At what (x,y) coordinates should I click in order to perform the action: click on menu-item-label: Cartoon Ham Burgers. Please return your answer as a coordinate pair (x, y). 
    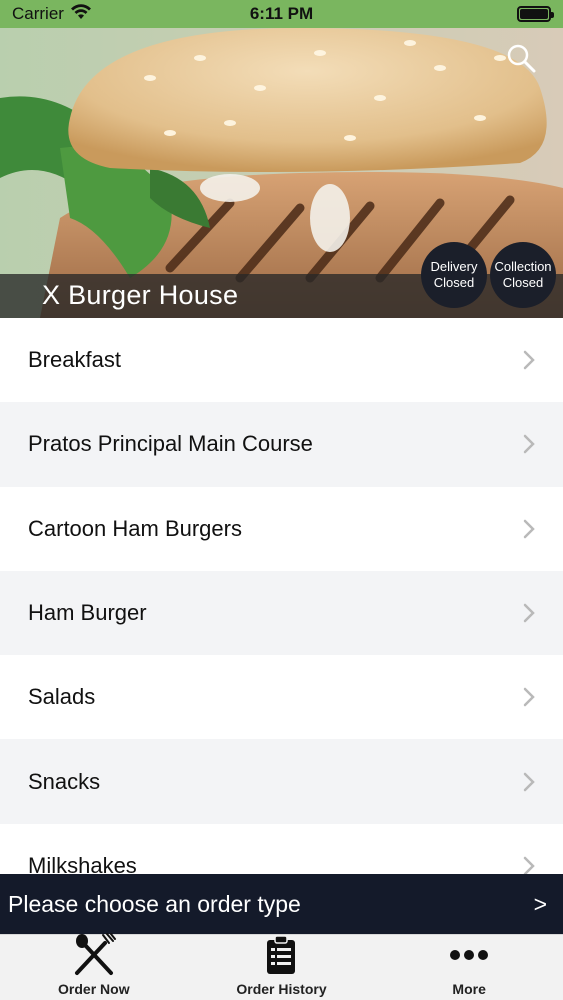
    Looking at the image, I should click on (135, 528).